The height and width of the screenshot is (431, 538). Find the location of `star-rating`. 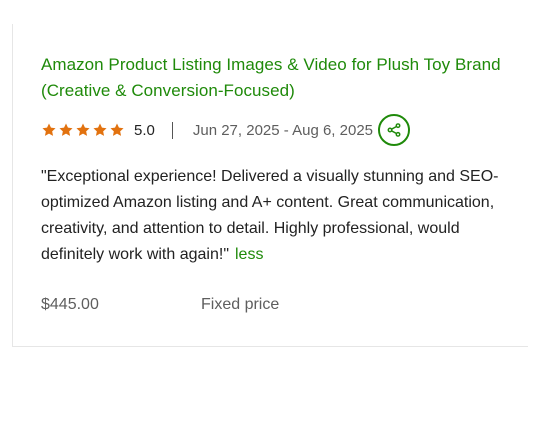

star-rating is located at coordinates (83, 130).